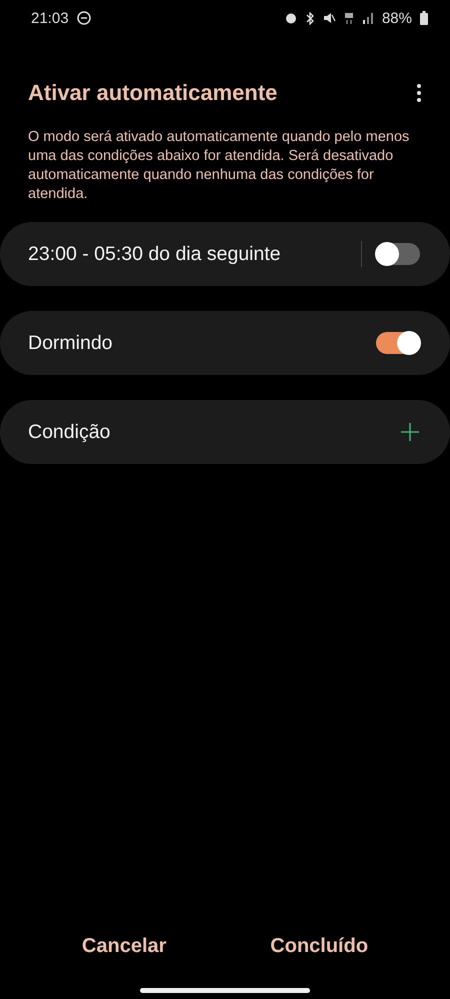 This screenshot has width=450, height=999. What do you see at coordinates (397, 18) in the screenshot?
I see `battery-percent: 88%` at bounding box center [397, 18].